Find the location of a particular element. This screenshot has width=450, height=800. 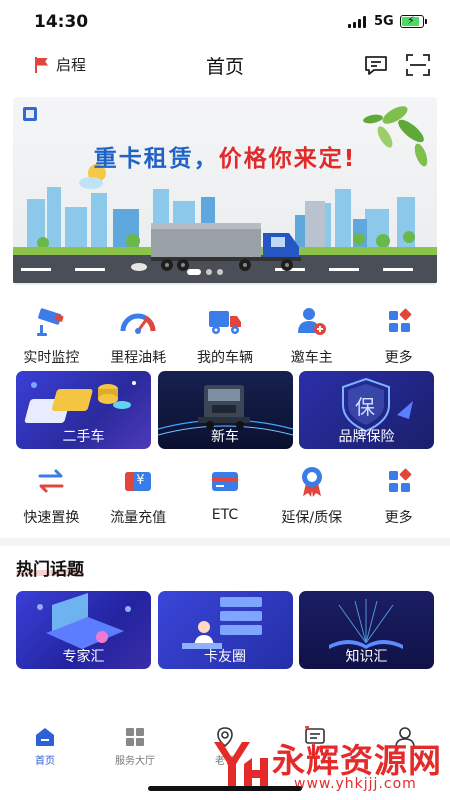

home-icon is located at coordinates (45, 737).